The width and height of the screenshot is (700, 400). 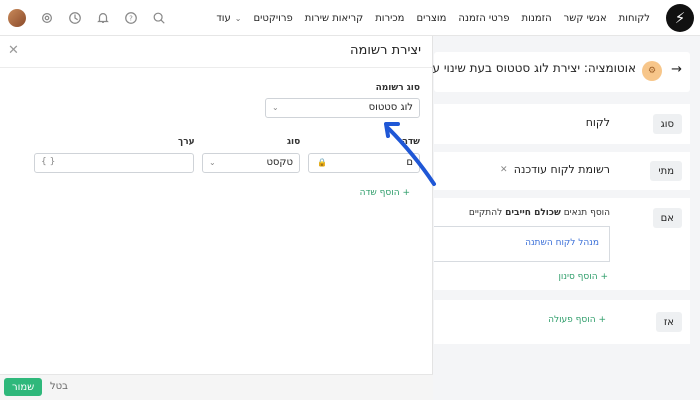 What do you see at coordinates (667, 124) in the screenshot?
I see `type-tag: סוג` at bounding box center [667, 124].